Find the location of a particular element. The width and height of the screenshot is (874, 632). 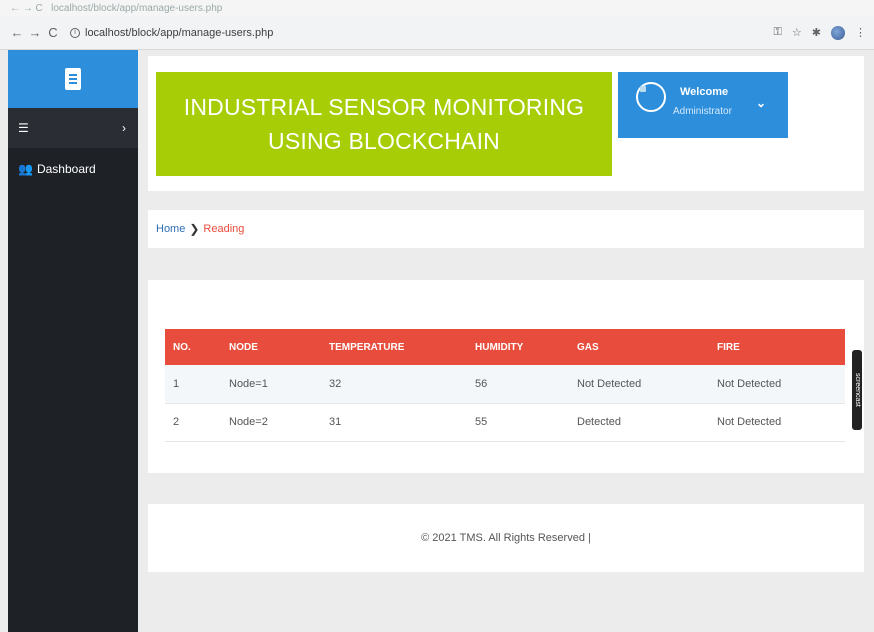

welcome-subtitle: Administrator is located at coordinates (702, 111).